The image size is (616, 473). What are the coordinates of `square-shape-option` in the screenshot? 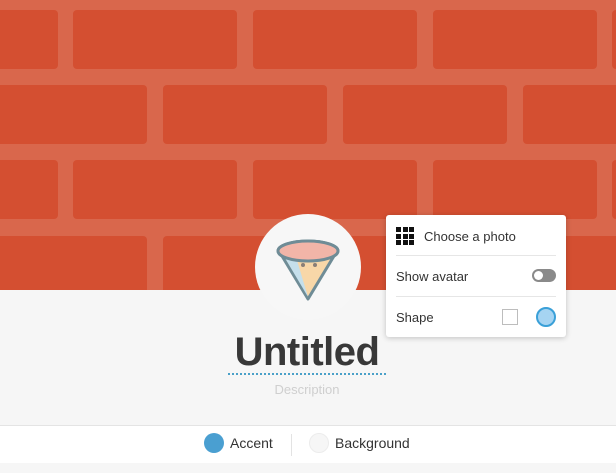 It's located at (510, 317).